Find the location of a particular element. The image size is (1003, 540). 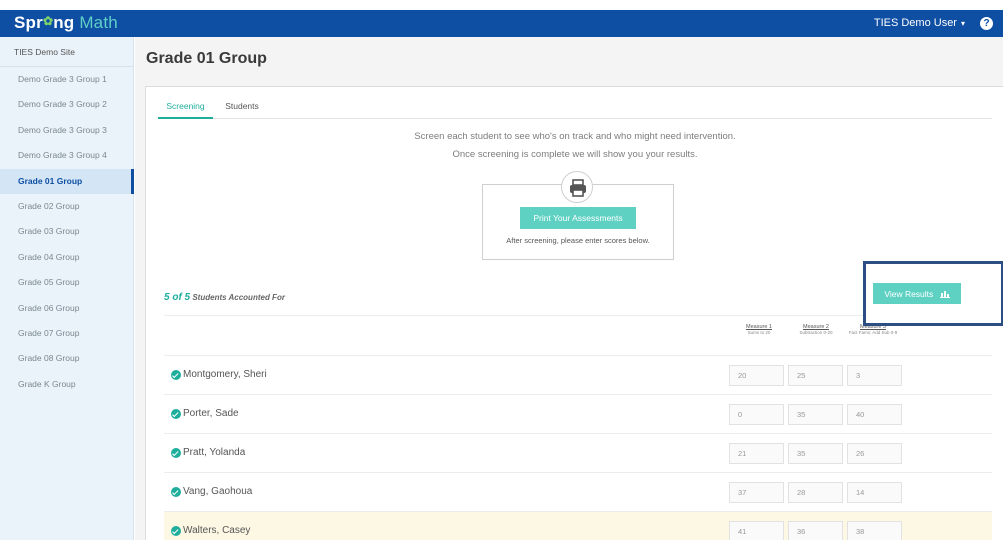

sidebar-item-grade-03-group: Grade 03 Group is located at coordinates (66, 231).